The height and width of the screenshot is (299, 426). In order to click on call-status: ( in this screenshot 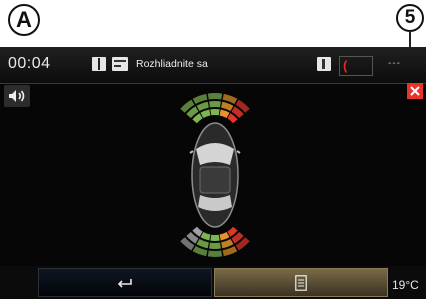, I will do `click(356, 66)`.